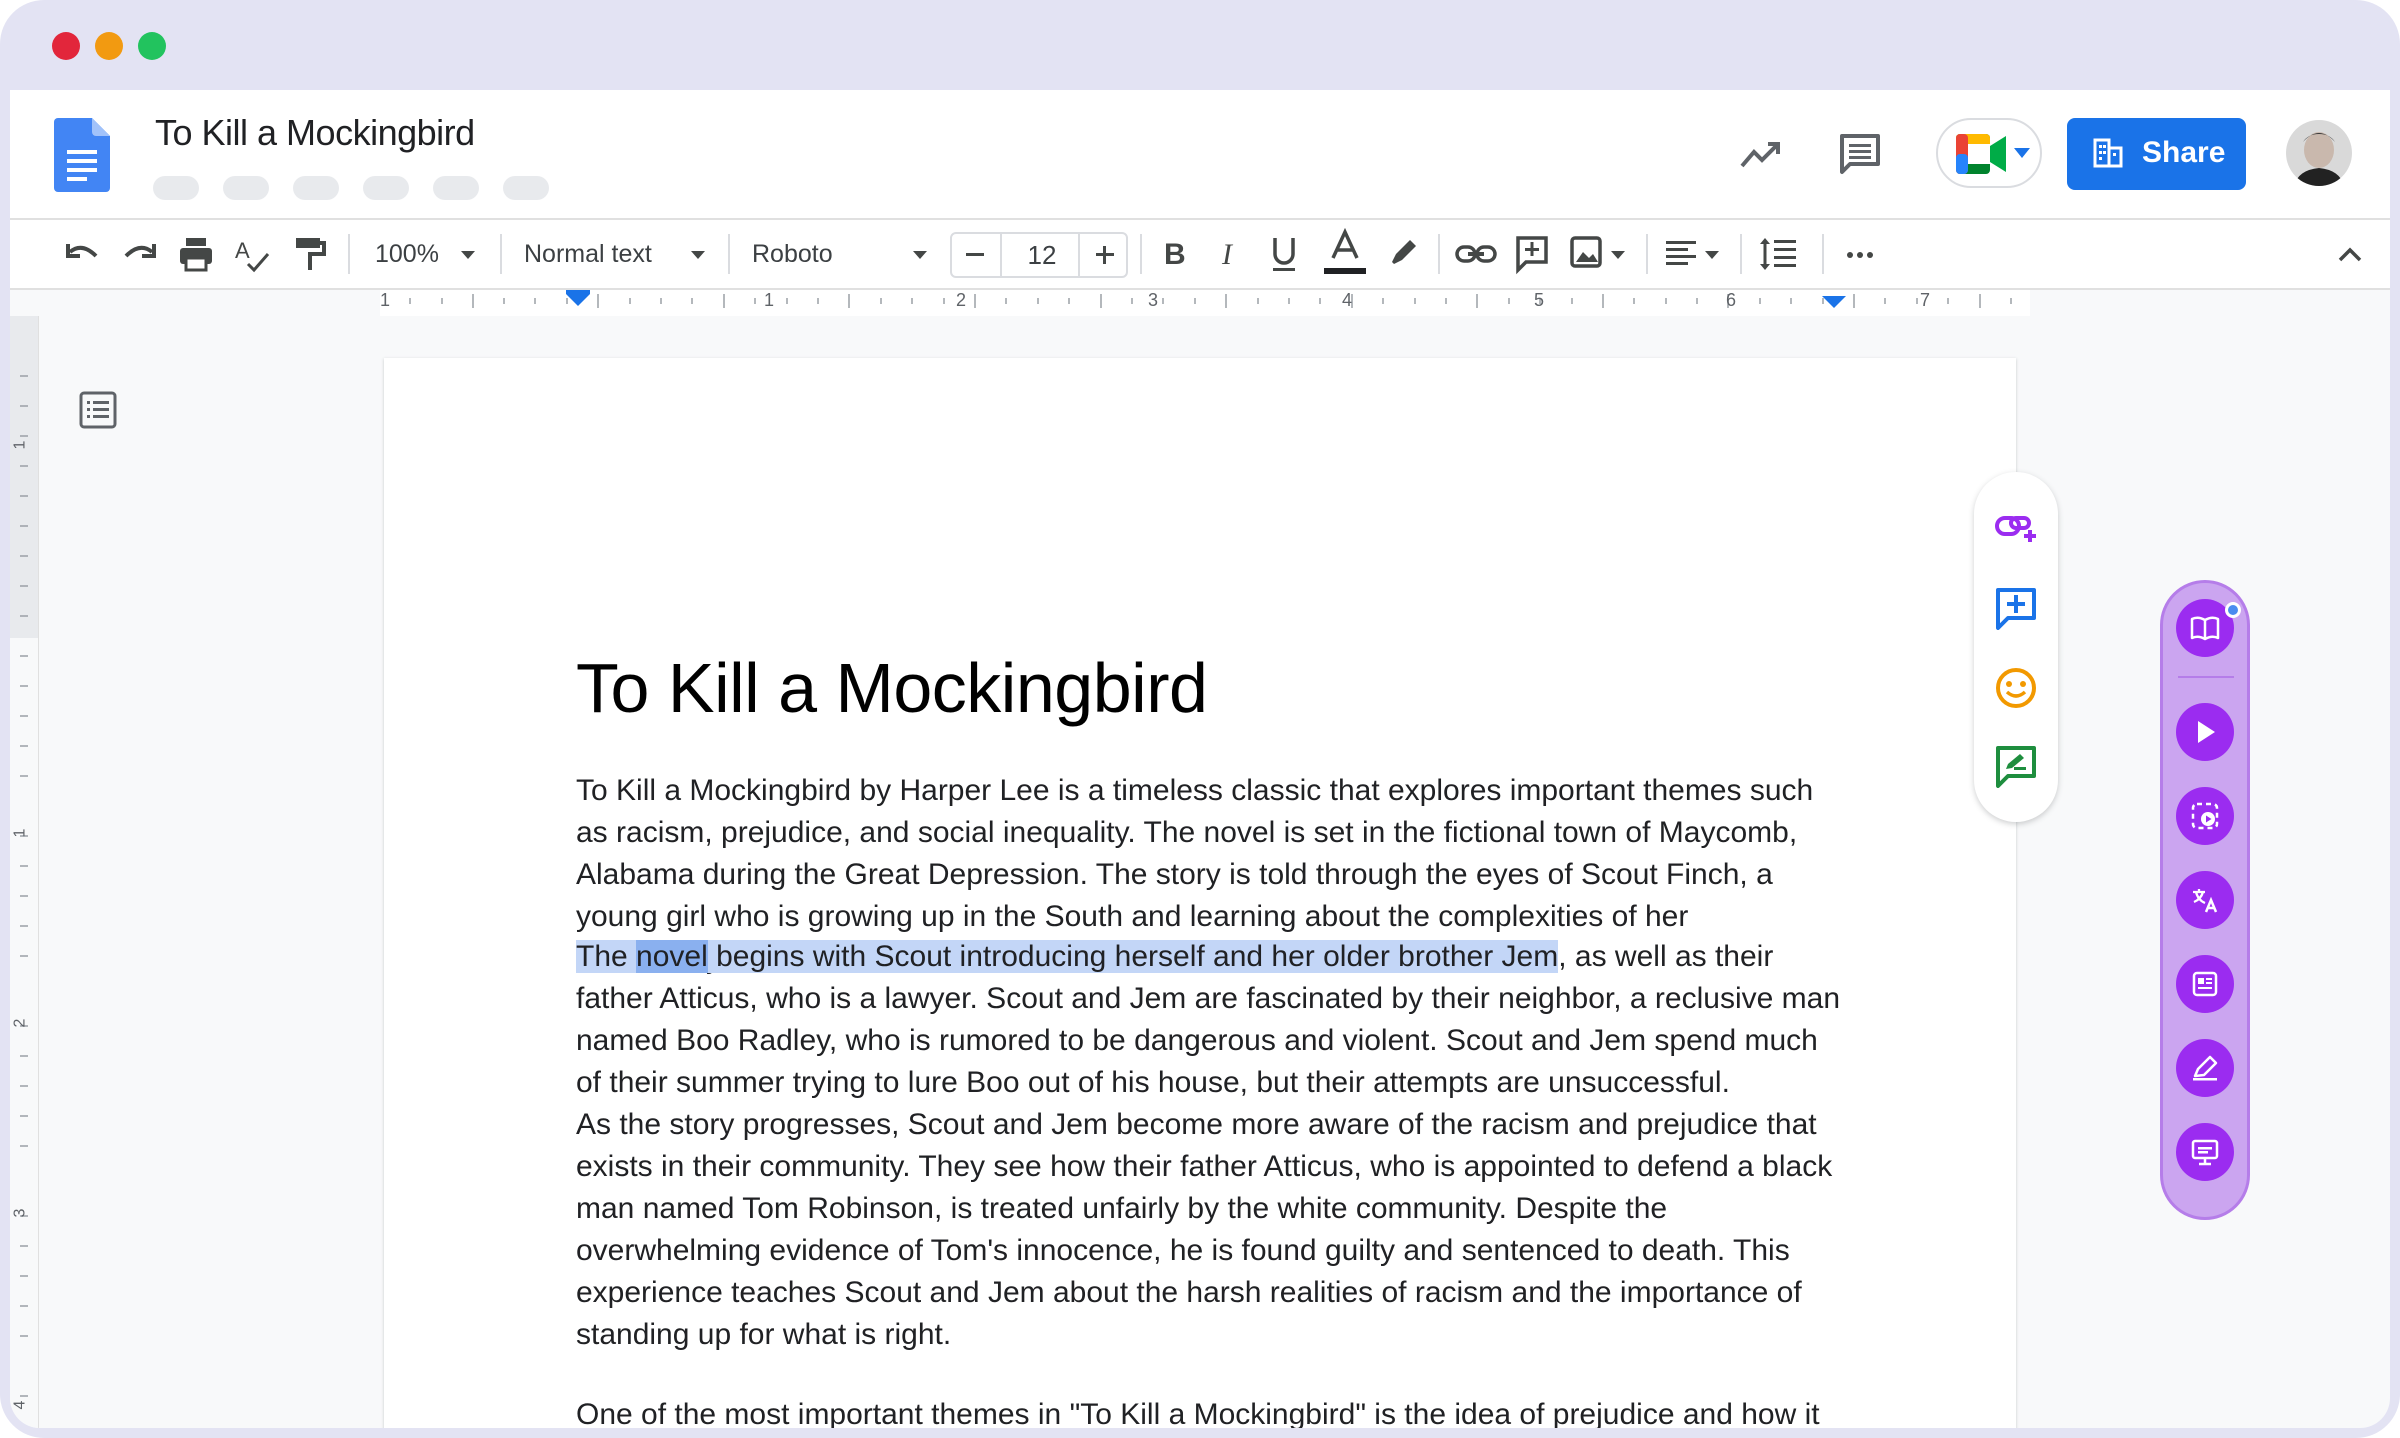  I want to click on font-size-value: 12, so click(1042, 255).